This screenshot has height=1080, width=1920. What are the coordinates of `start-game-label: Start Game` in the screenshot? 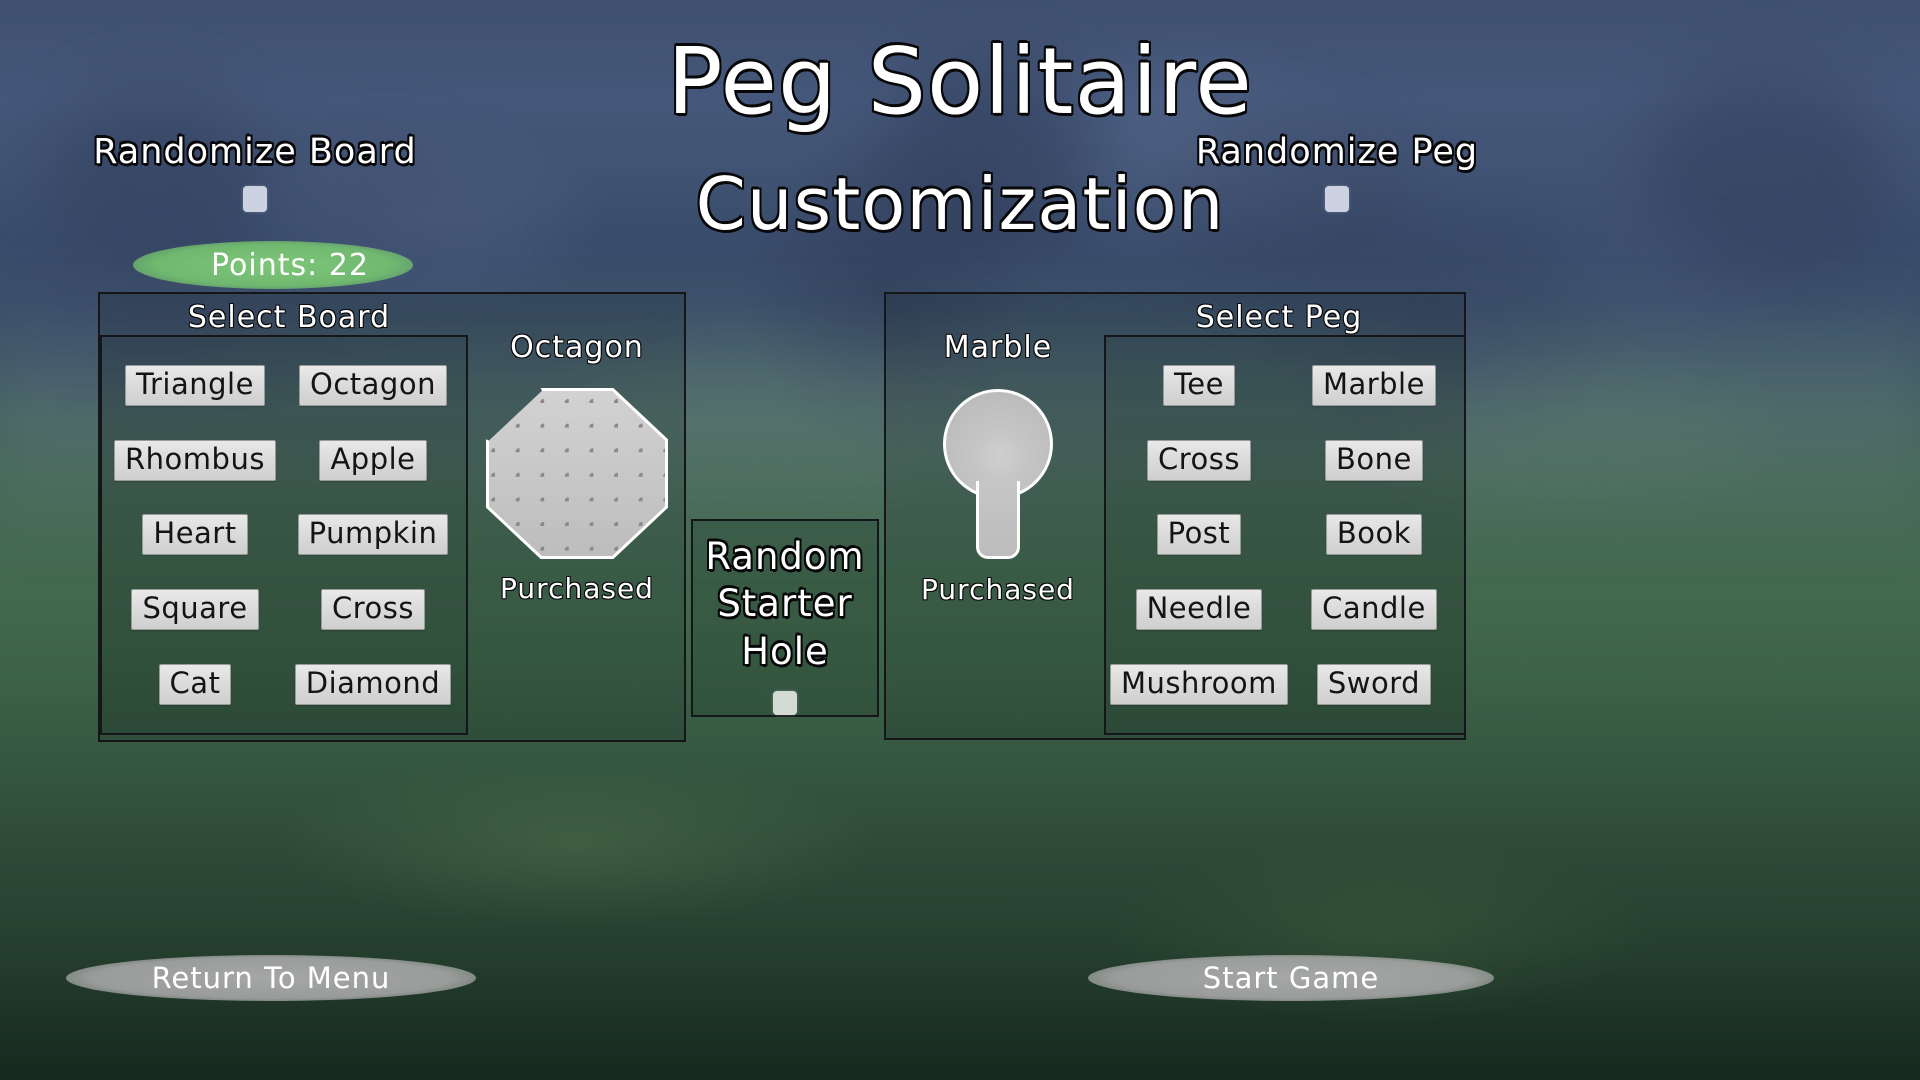 It's located at (1291, 978).